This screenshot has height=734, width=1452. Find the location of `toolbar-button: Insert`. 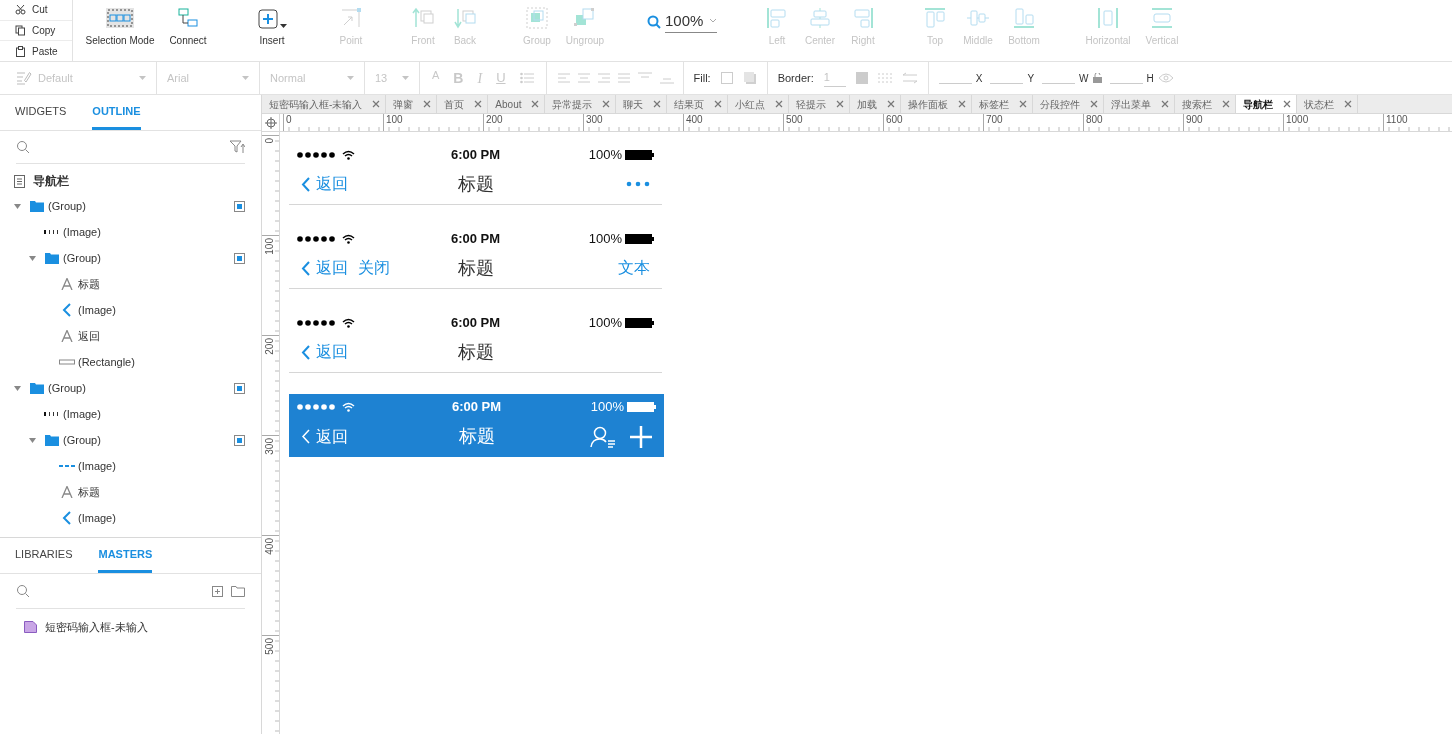

toolbar-button: Insert is located at coordinates (272, 30).